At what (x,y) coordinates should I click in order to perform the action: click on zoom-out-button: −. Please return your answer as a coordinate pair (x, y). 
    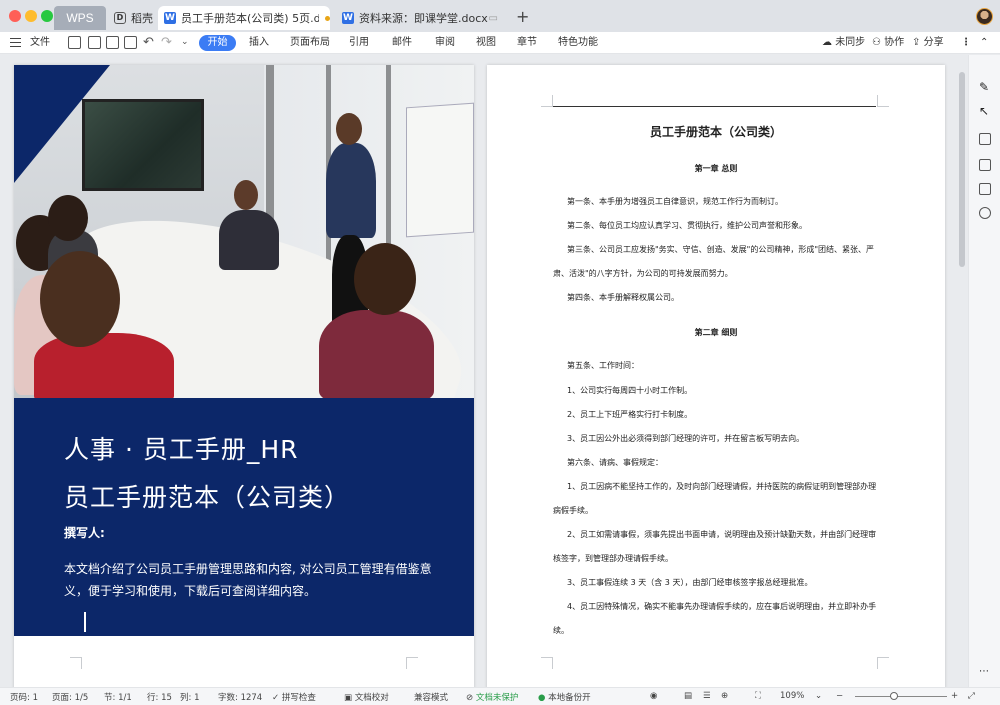
    Looking at the image, I should click on (839, 696).